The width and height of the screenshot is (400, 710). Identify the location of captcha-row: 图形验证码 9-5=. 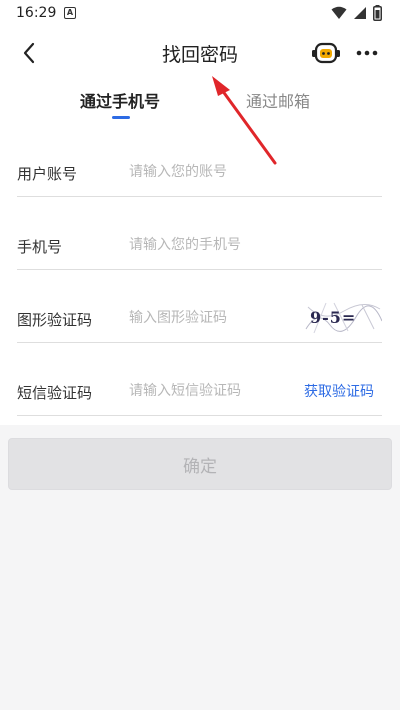
(199, 307).